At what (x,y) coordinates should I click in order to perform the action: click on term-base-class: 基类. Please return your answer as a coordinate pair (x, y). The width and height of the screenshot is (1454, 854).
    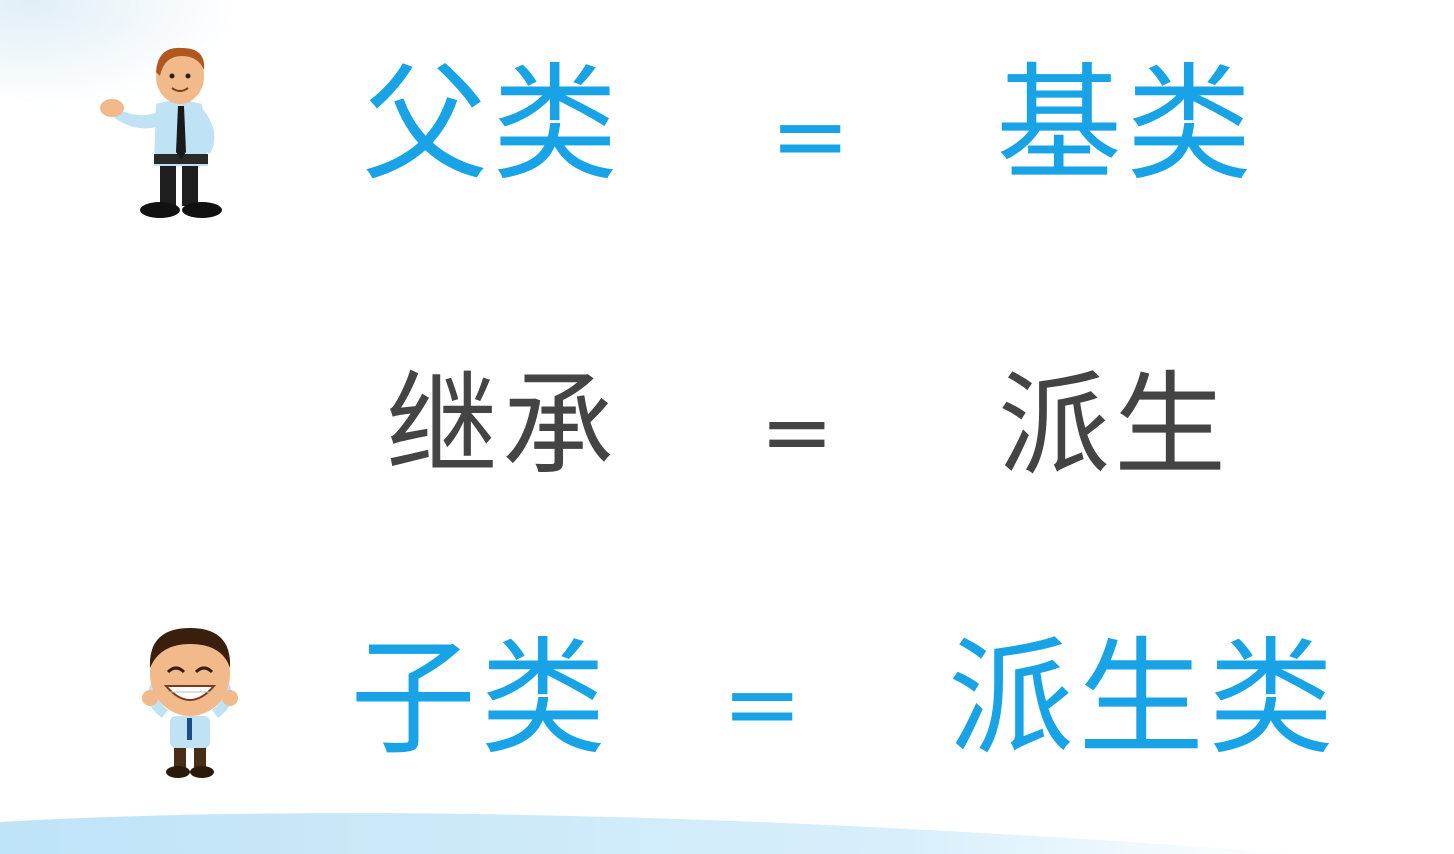
    Looking at the image, I should click on (1126, 124).